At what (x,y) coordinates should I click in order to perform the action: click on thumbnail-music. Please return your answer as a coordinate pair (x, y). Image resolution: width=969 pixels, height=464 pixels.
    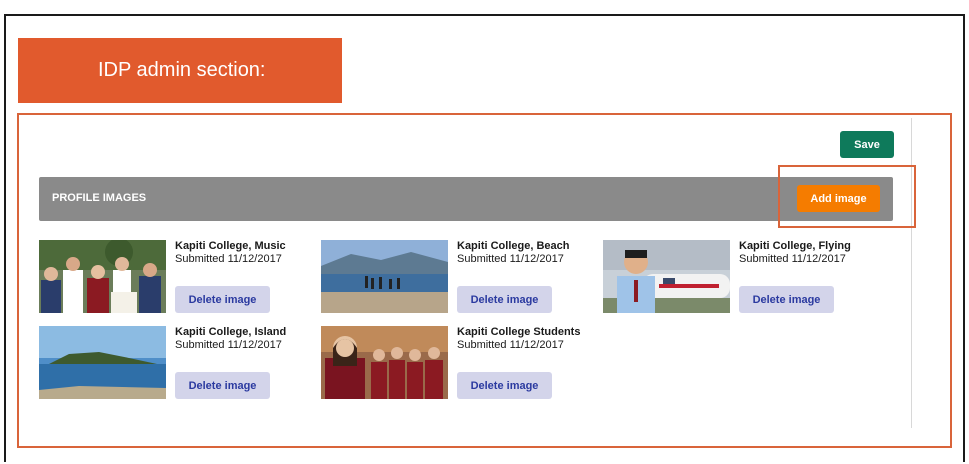
    Looking at the image, I should click on (102, 276).